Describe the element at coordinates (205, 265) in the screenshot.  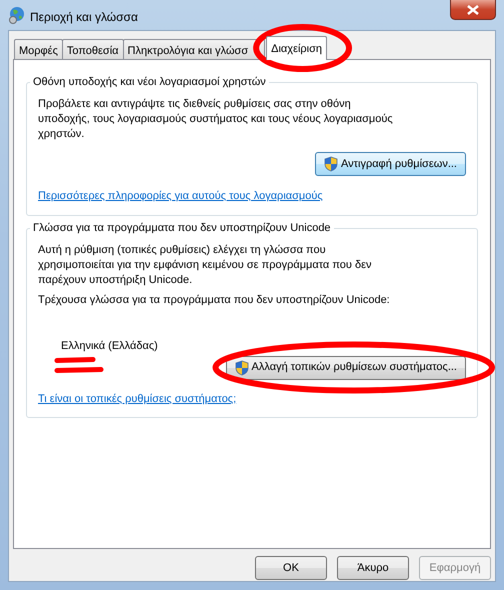
I see `description-text: Αυτή η ρύθμιση (τοπικές ρυθμίσεις) ελέγχει τη γλώσσα που χρησιμοποιείται για την εμφάνιση κειμένου σε προγράμματα που δεν παρέχουν υποστήριξη Unicode.` at that location.